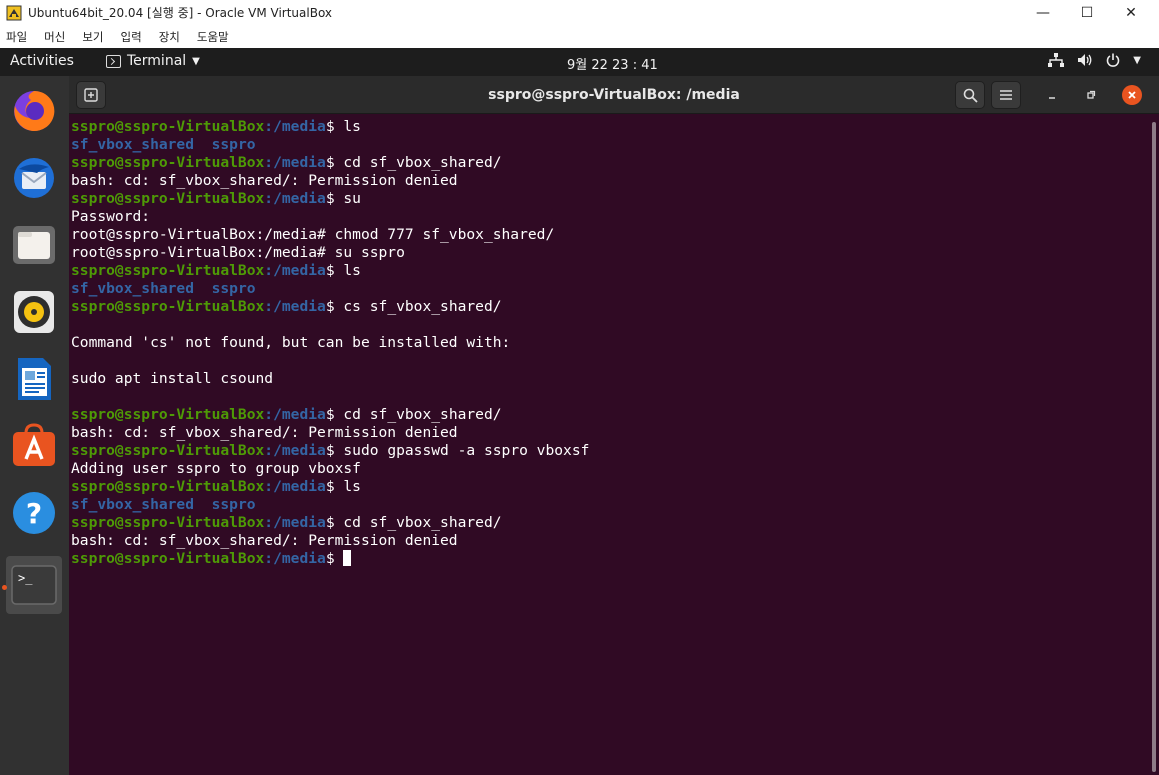  Describe the element at coordinates (352, 198) in the screenshot. I see `command-text: su` at that location.